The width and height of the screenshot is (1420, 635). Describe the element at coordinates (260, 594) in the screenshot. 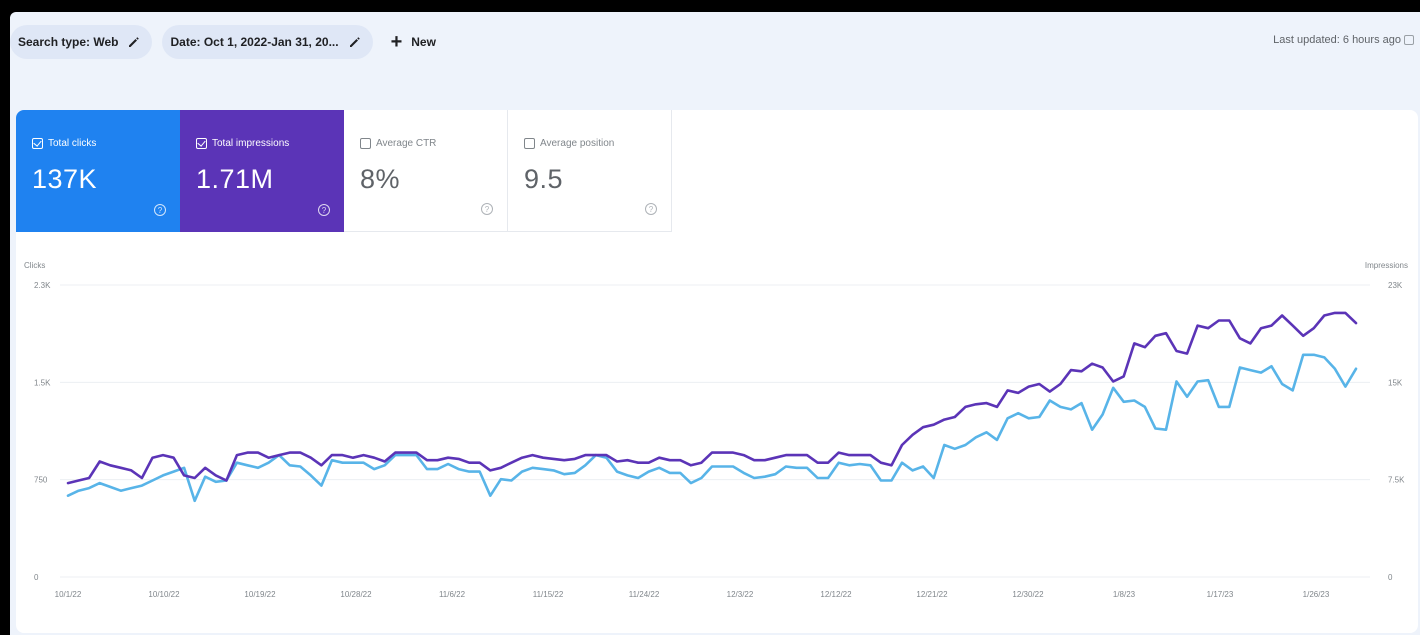

I see `x-tick-label: 10/19/22` at that location.